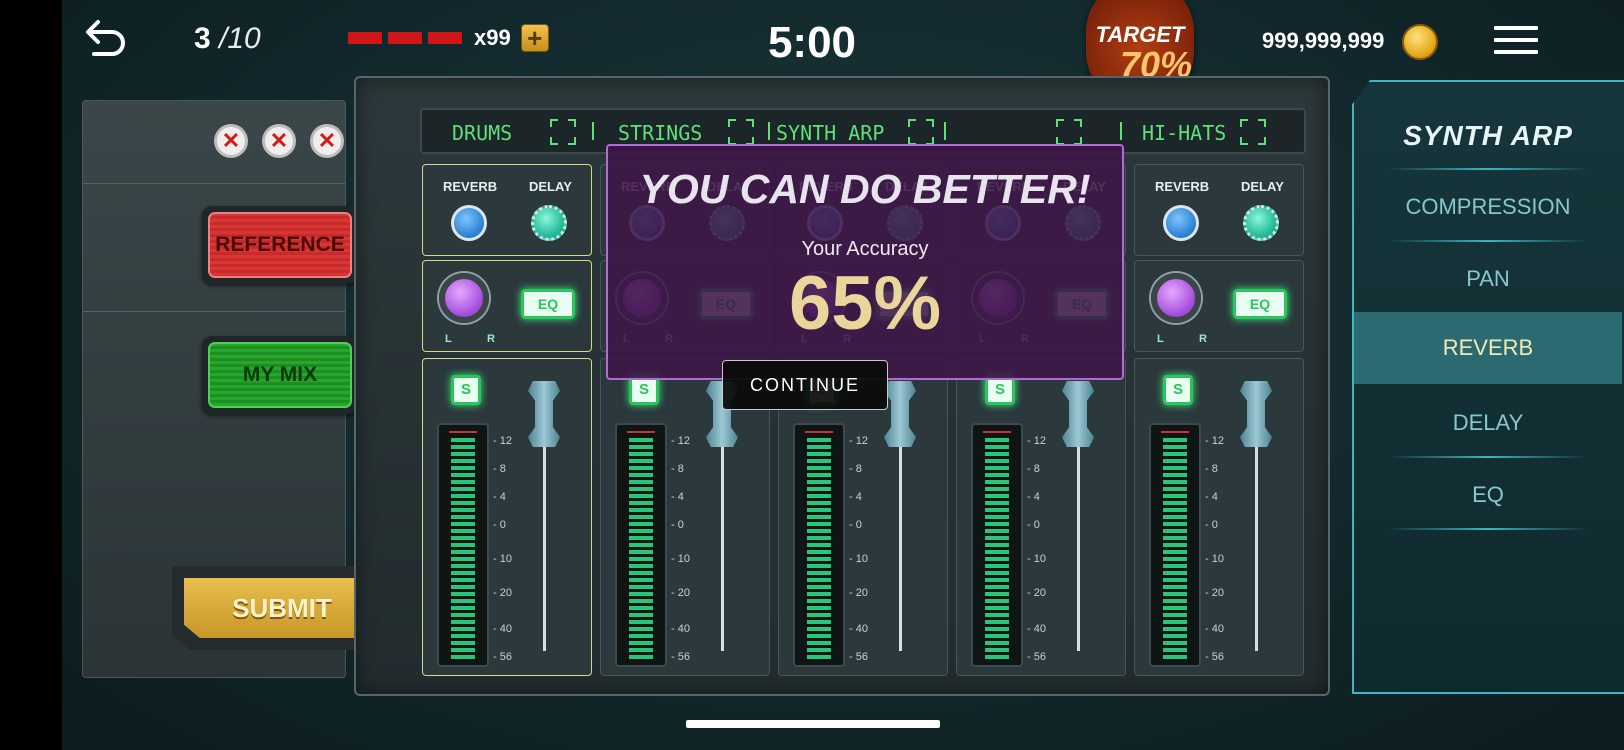  I want to click on fader-card: S - 12- 8- 4- 0- 10- 20- 40- 56, so click(1041, 517).